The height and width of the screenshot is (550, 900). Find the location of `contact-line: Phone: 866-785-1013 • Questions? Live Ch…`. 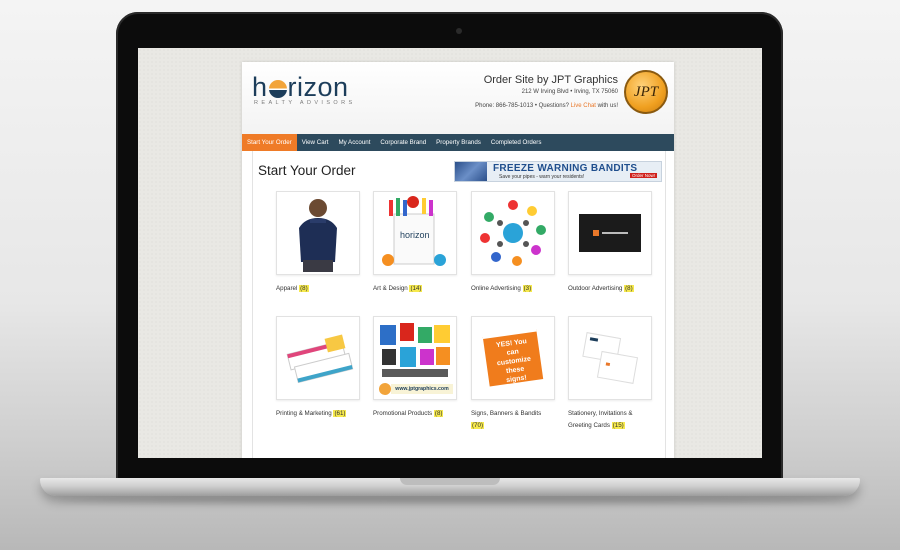

contact-line: Phone: 866-785-1013 • Questions? Live Ch… is located at coordinates (546, 106).